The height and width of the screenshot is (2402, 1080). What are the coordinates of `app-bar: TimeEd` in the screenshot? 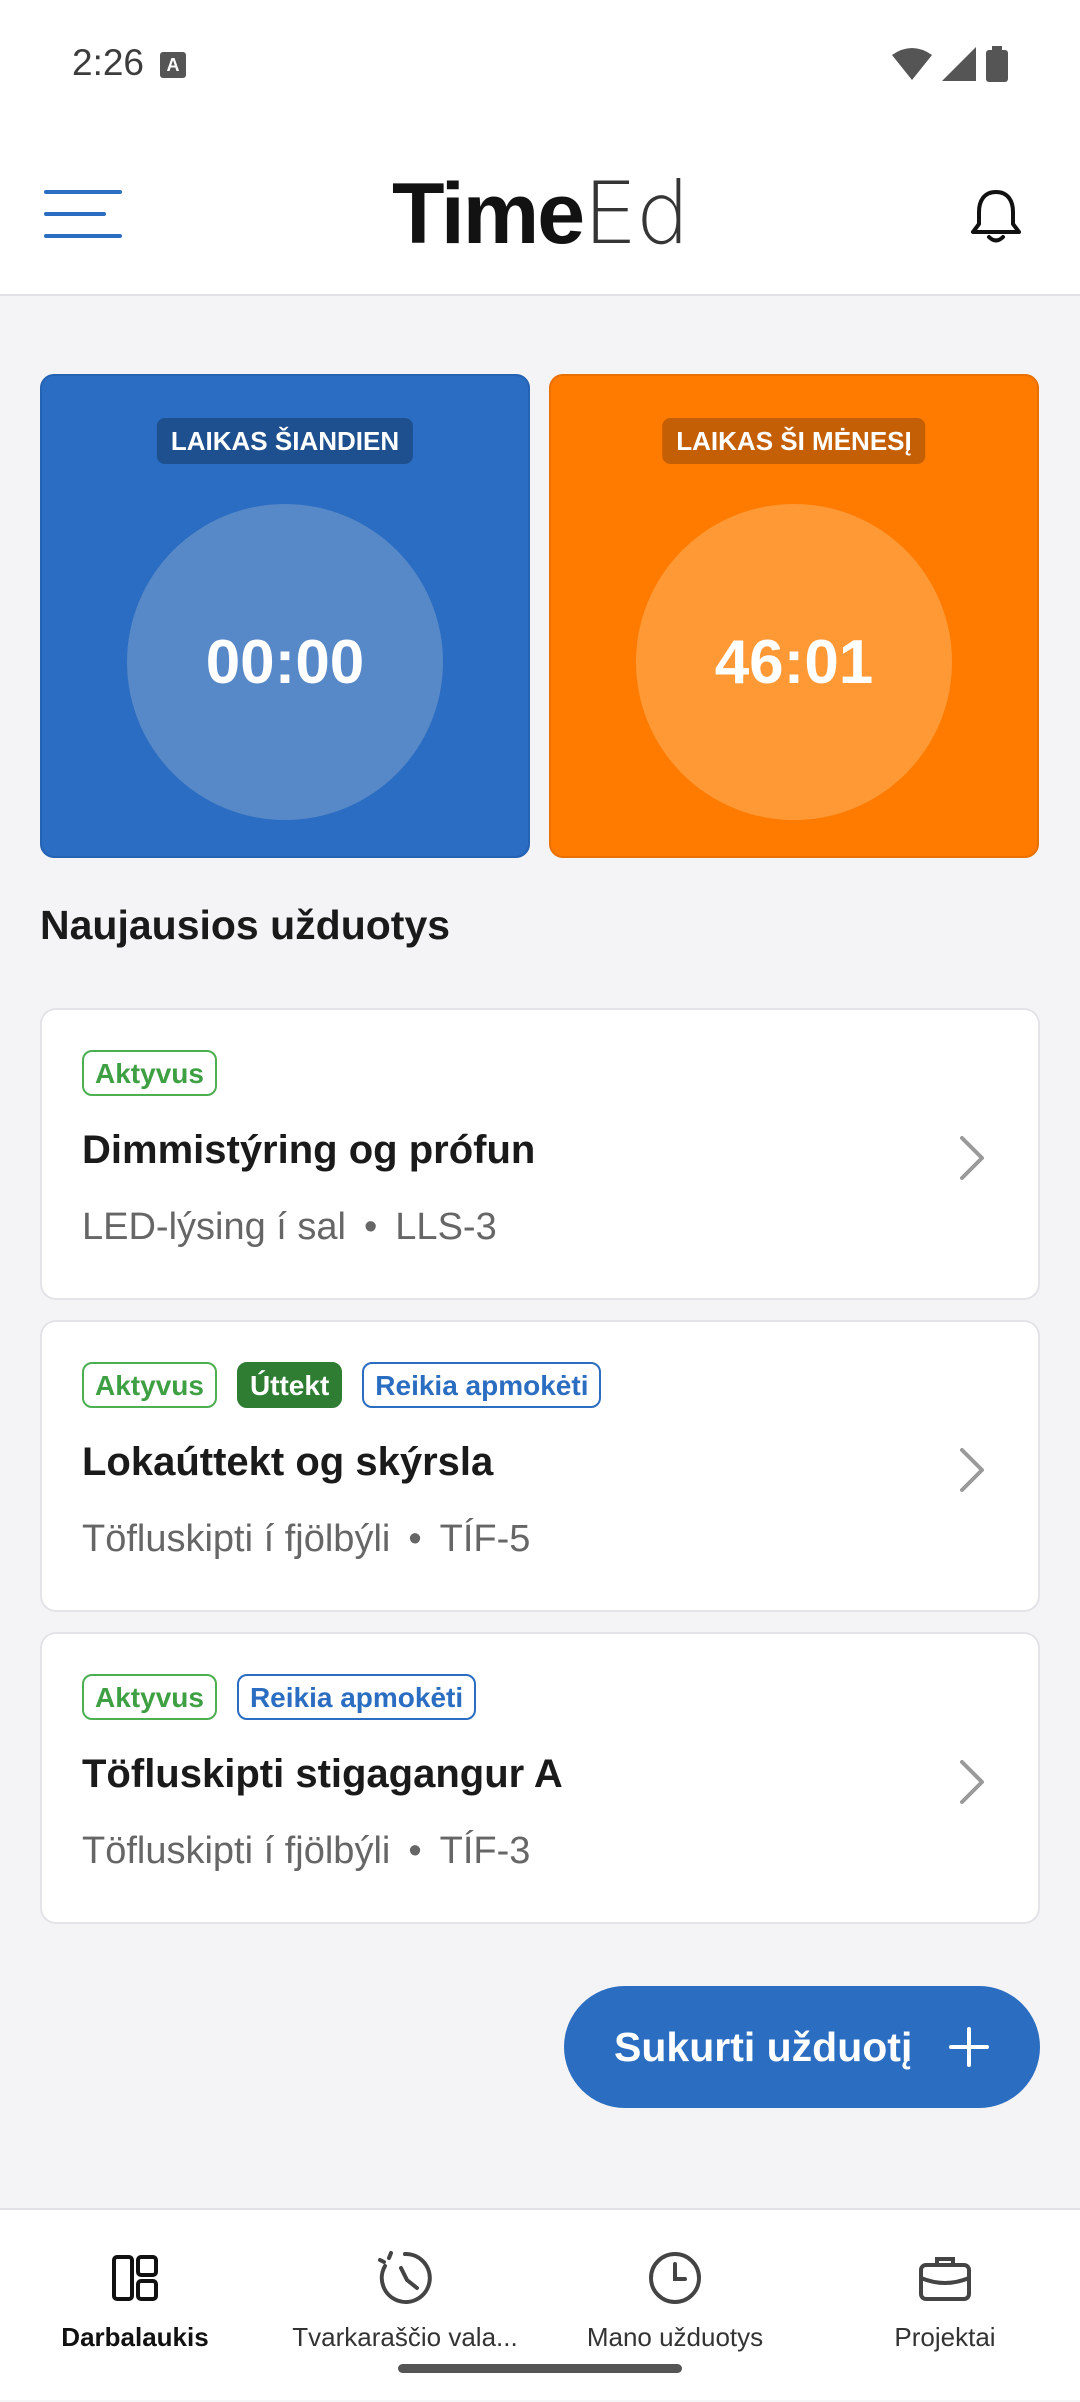 It's located at (540, 213).